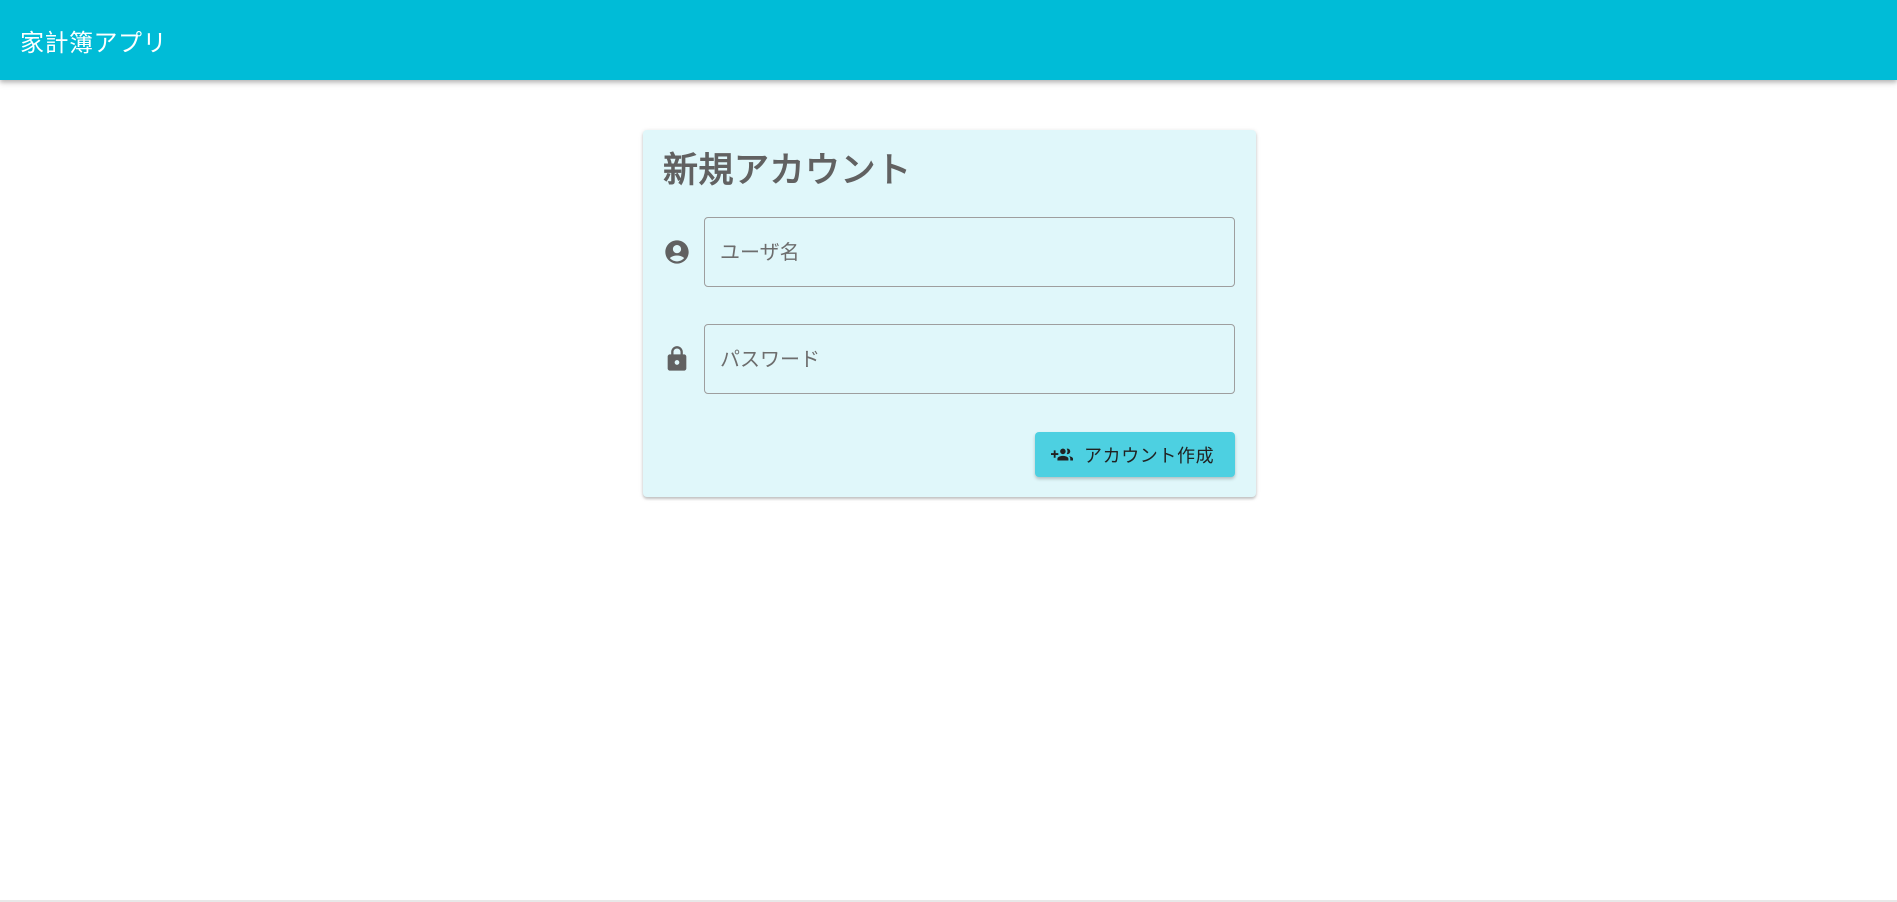 This screenshot has width=1897, height=902. What do you see at coordinates (677, 252) in the screenshot?
I see `account-circle-icon` at bounding box center [677, 252].